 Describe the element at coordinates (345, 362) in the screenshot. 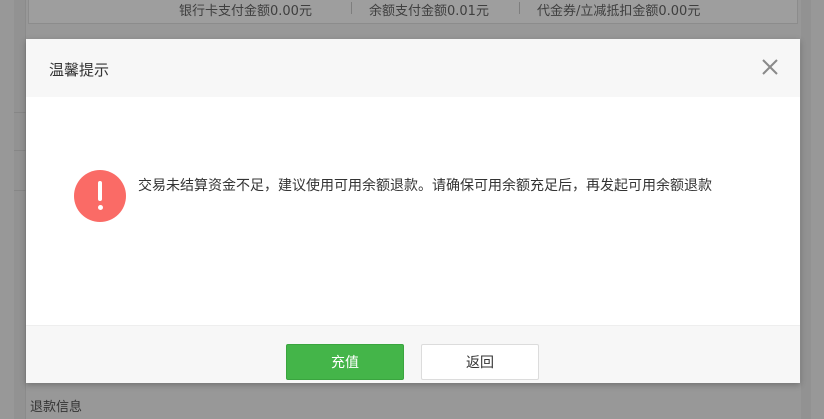

I see `recharge-button: 充值` at that location.